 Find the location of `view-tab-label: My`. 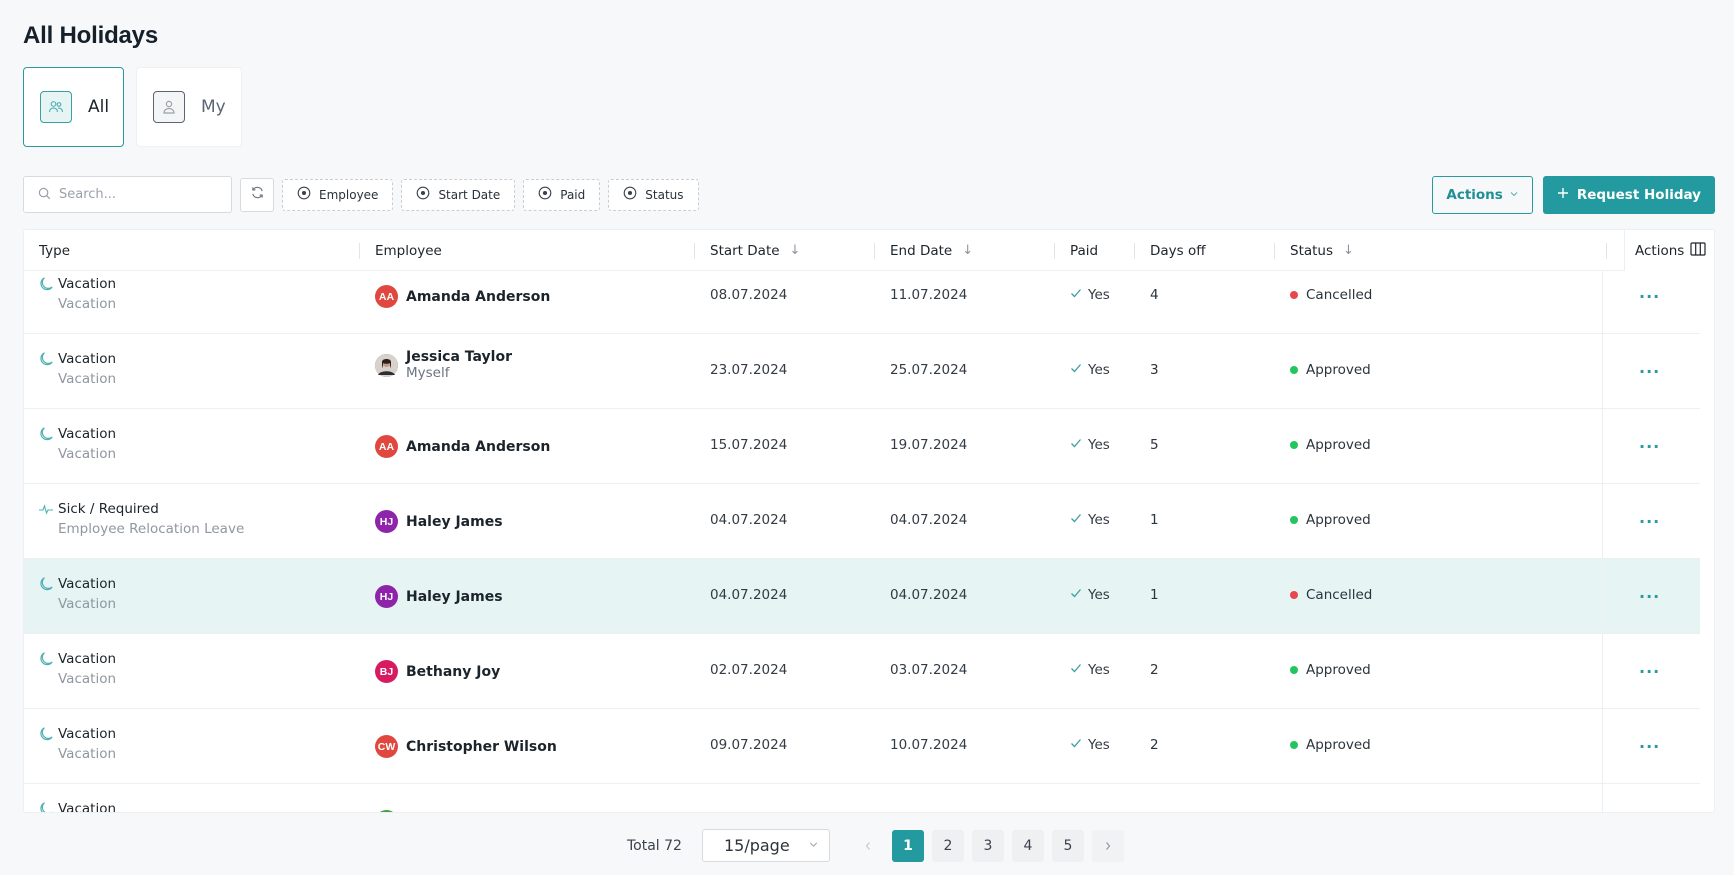

view-tab-label: My is located at coordinates (213, 107).